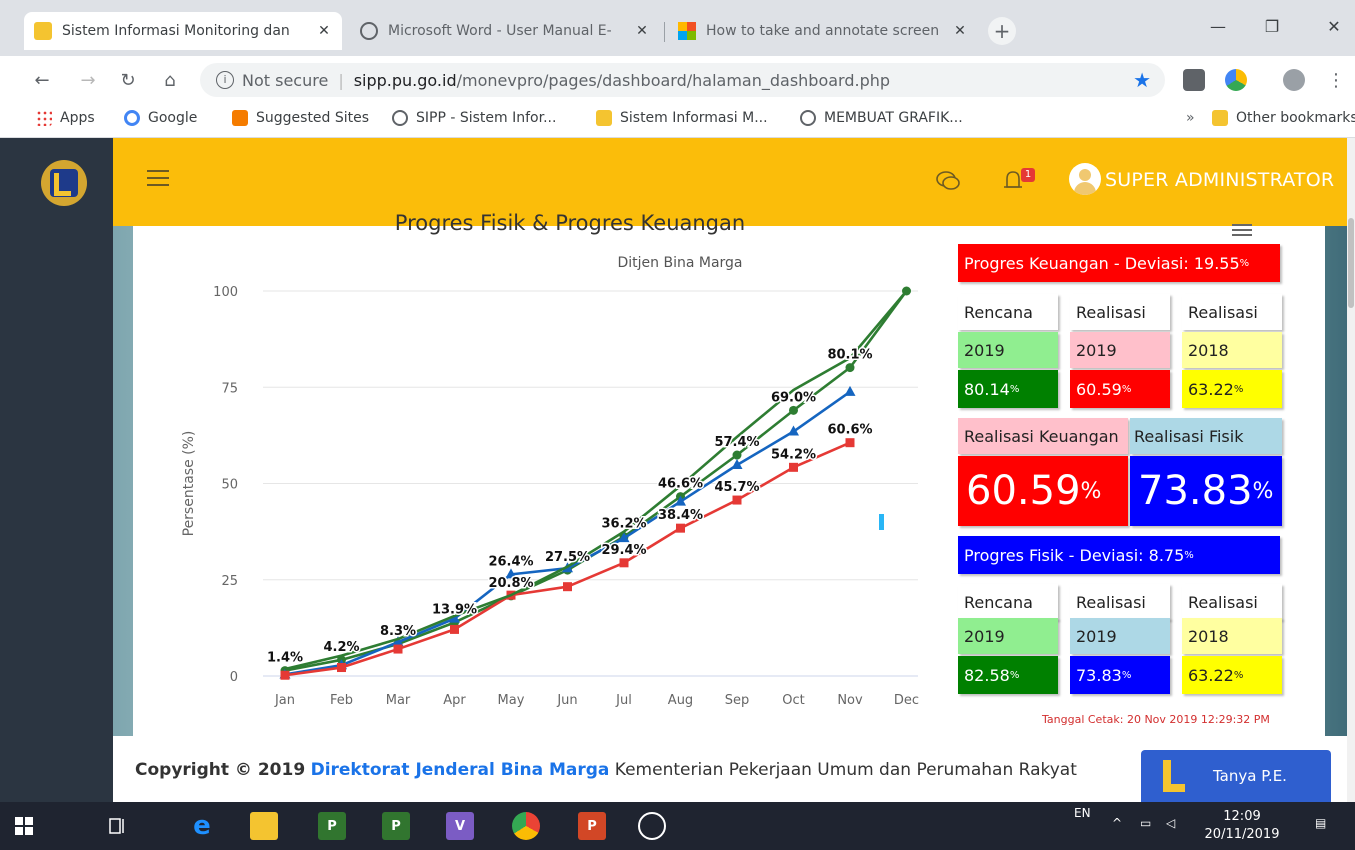  Describe the element at coordinates (229, 485) in the screenshot. I see `y-tick-label: 50` at that location.